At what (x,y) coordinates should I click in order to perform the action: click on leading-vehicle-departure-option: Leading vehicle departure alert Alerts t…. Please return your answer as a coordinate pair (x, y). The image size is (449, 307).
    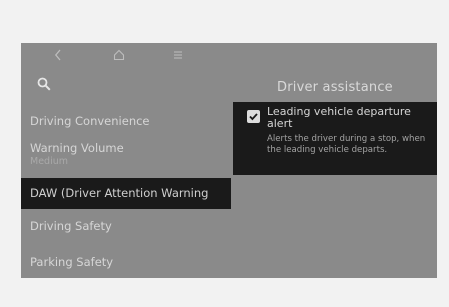
    Looking at the image, I should click on (335, 138).